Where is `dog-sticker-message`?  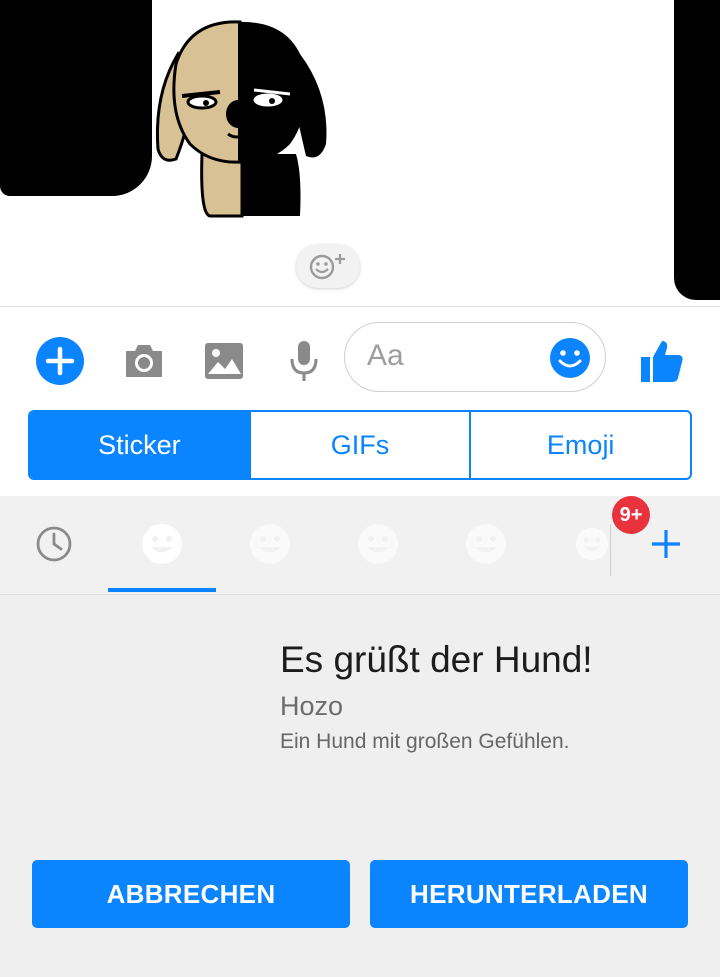 dog-sticker-message is located at coordinates (242, 116).